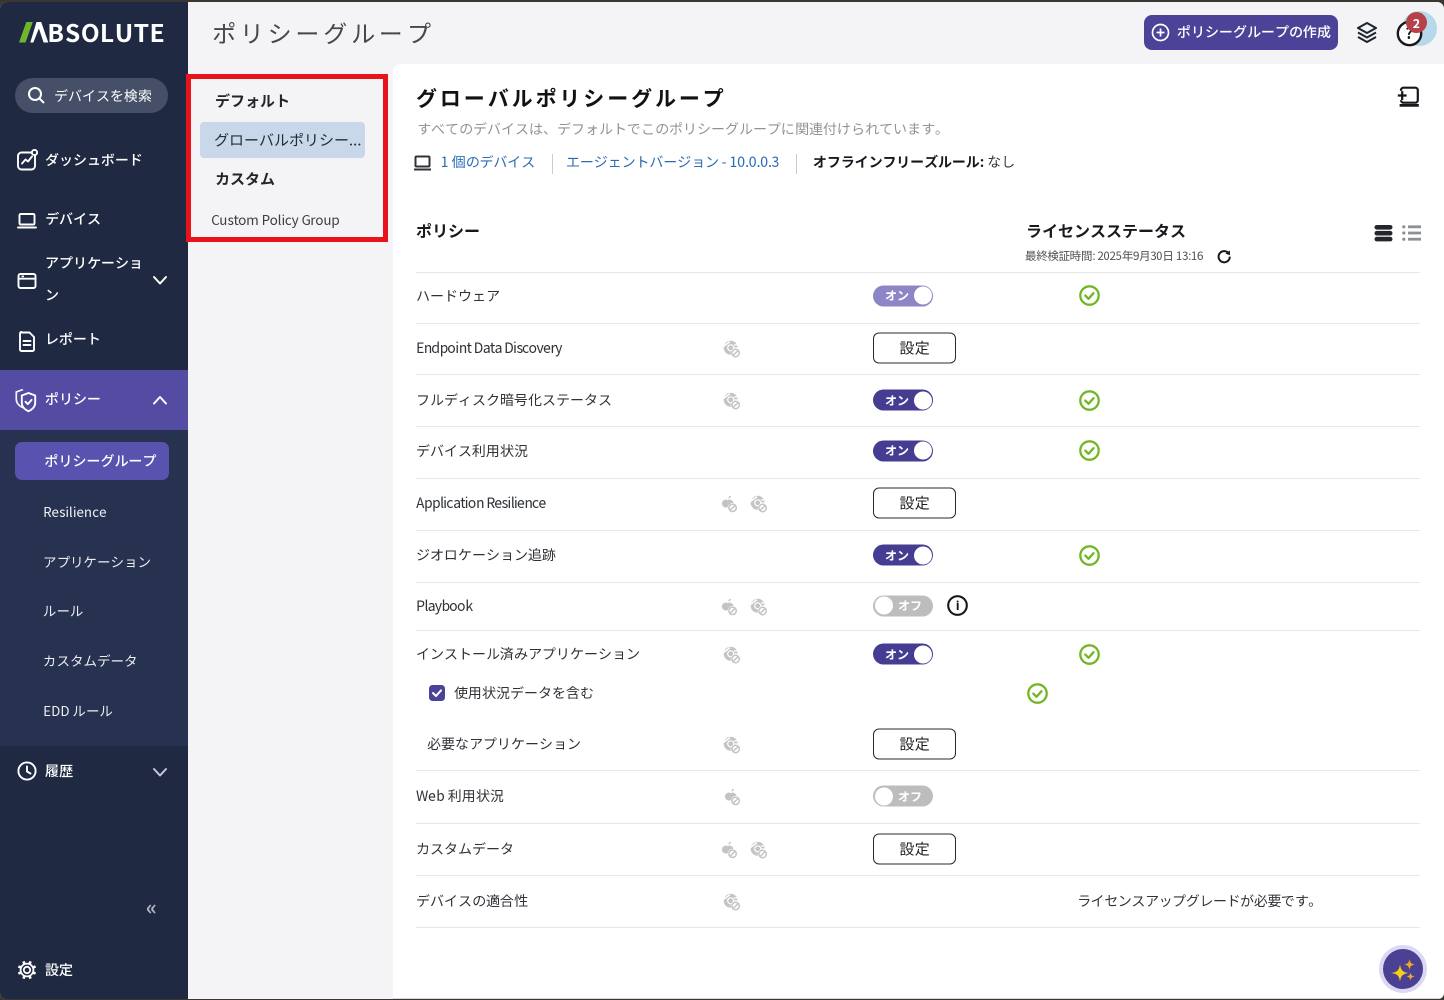 Image resolution: width=1444 pixels, height=1000 pixels. What do you see at coordinates (107, 32) in the screenshot?
I see `svg-text: BSOLUTE` at bounding box center [107, 32].